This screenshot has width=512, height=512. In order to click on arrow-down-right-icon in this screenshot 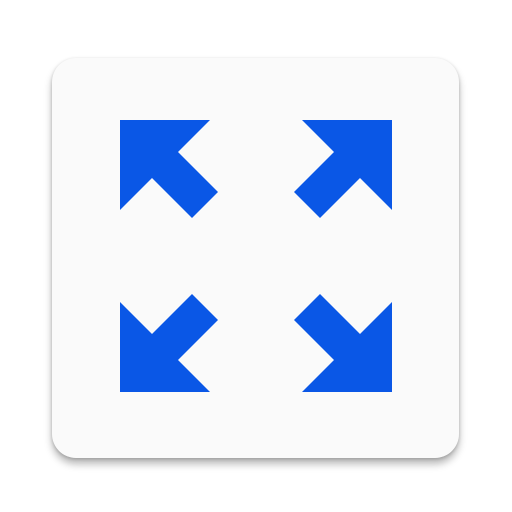, I will do `click(343, 343)`.